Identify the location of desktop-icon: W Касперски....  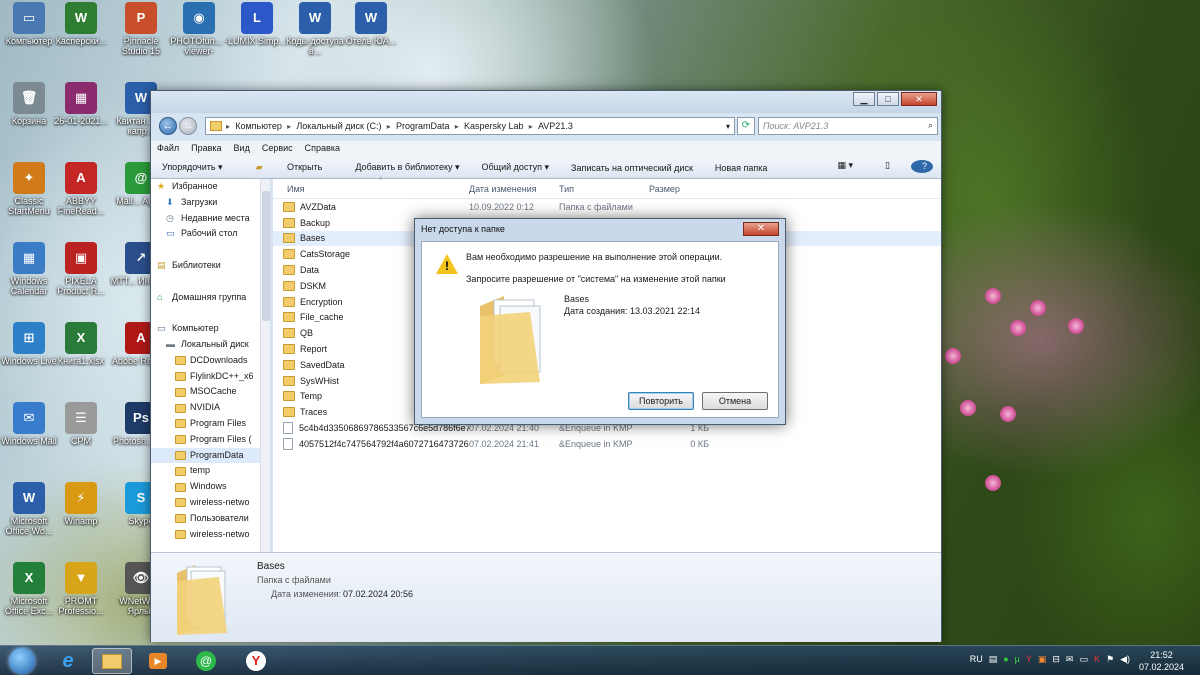
(81, 24).